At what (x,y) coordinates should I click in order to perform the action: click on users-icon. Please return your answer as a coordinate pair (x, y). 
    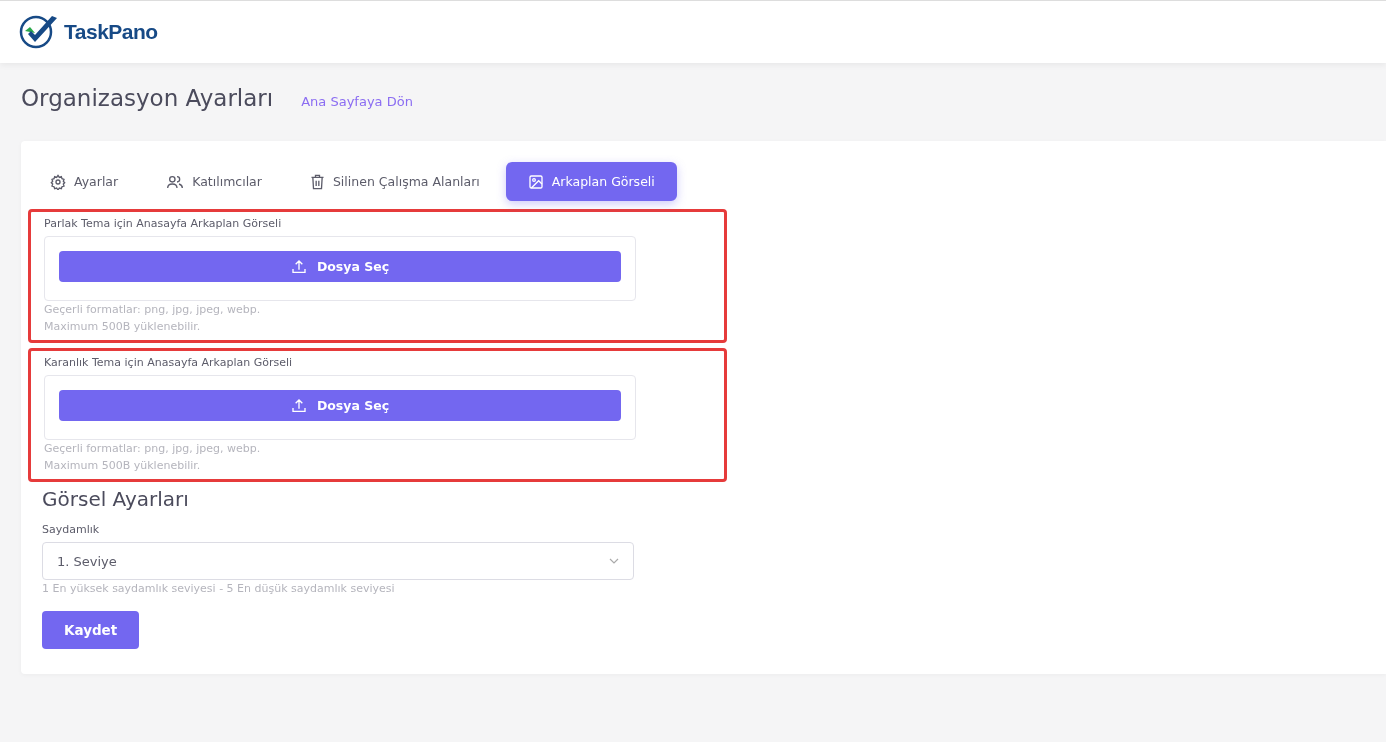
    Looking at the image, I should click on (175, 181).